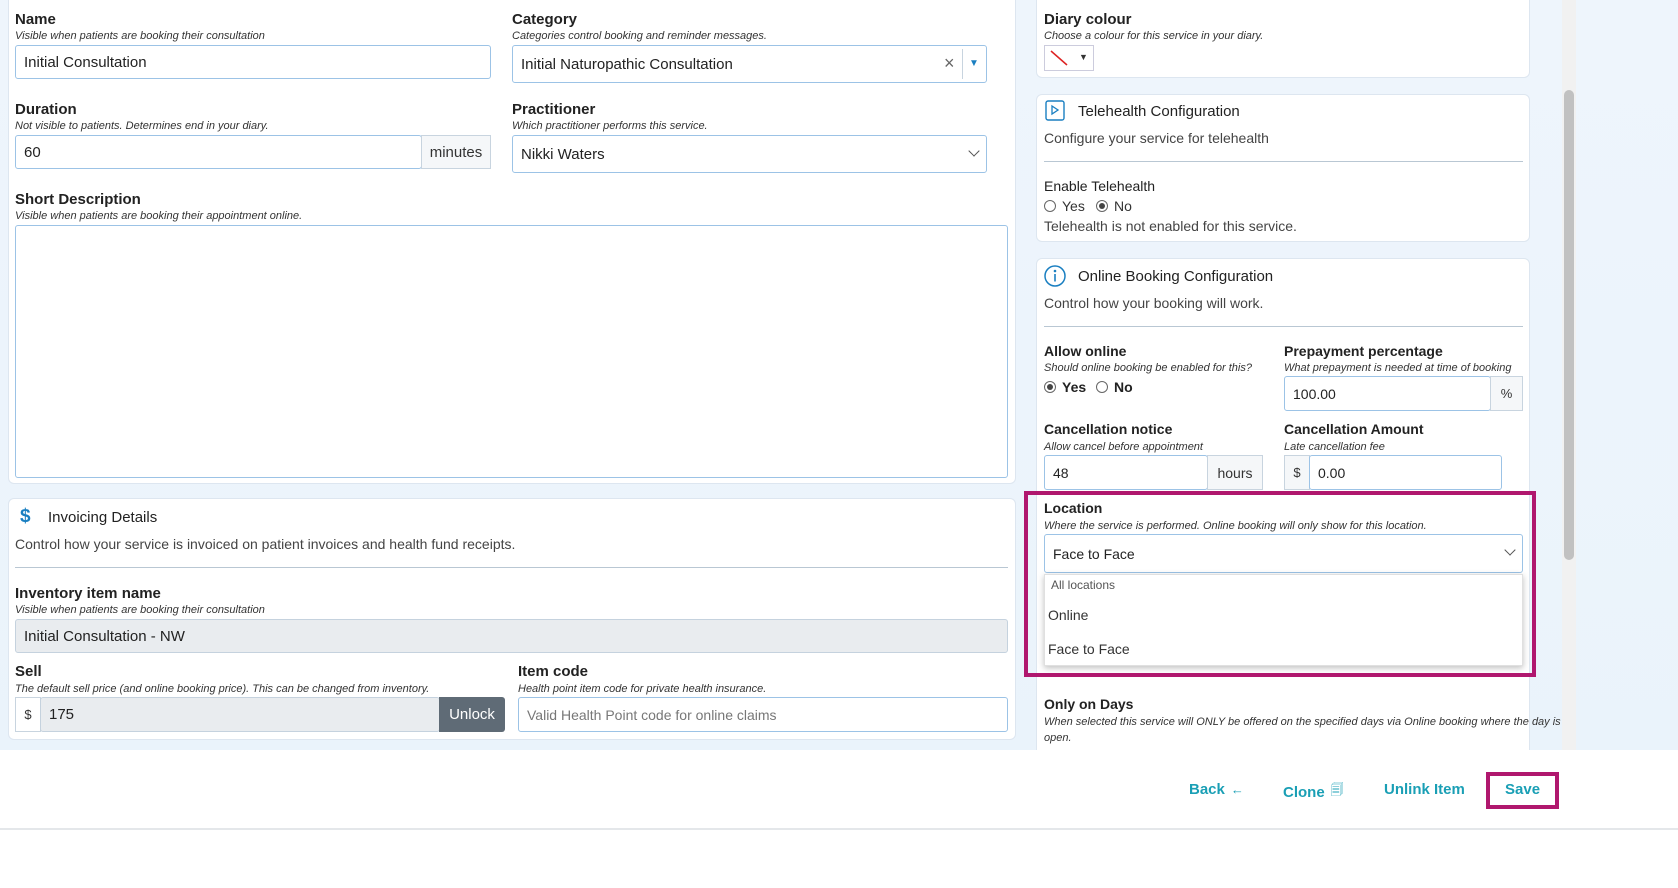 This screenshot has height=888, width=1678. What do you see at coordinates (1332, 472) in the screenshot?
I see `cancellation-amount-value: 0.00` at bounding box center [1332, 472].